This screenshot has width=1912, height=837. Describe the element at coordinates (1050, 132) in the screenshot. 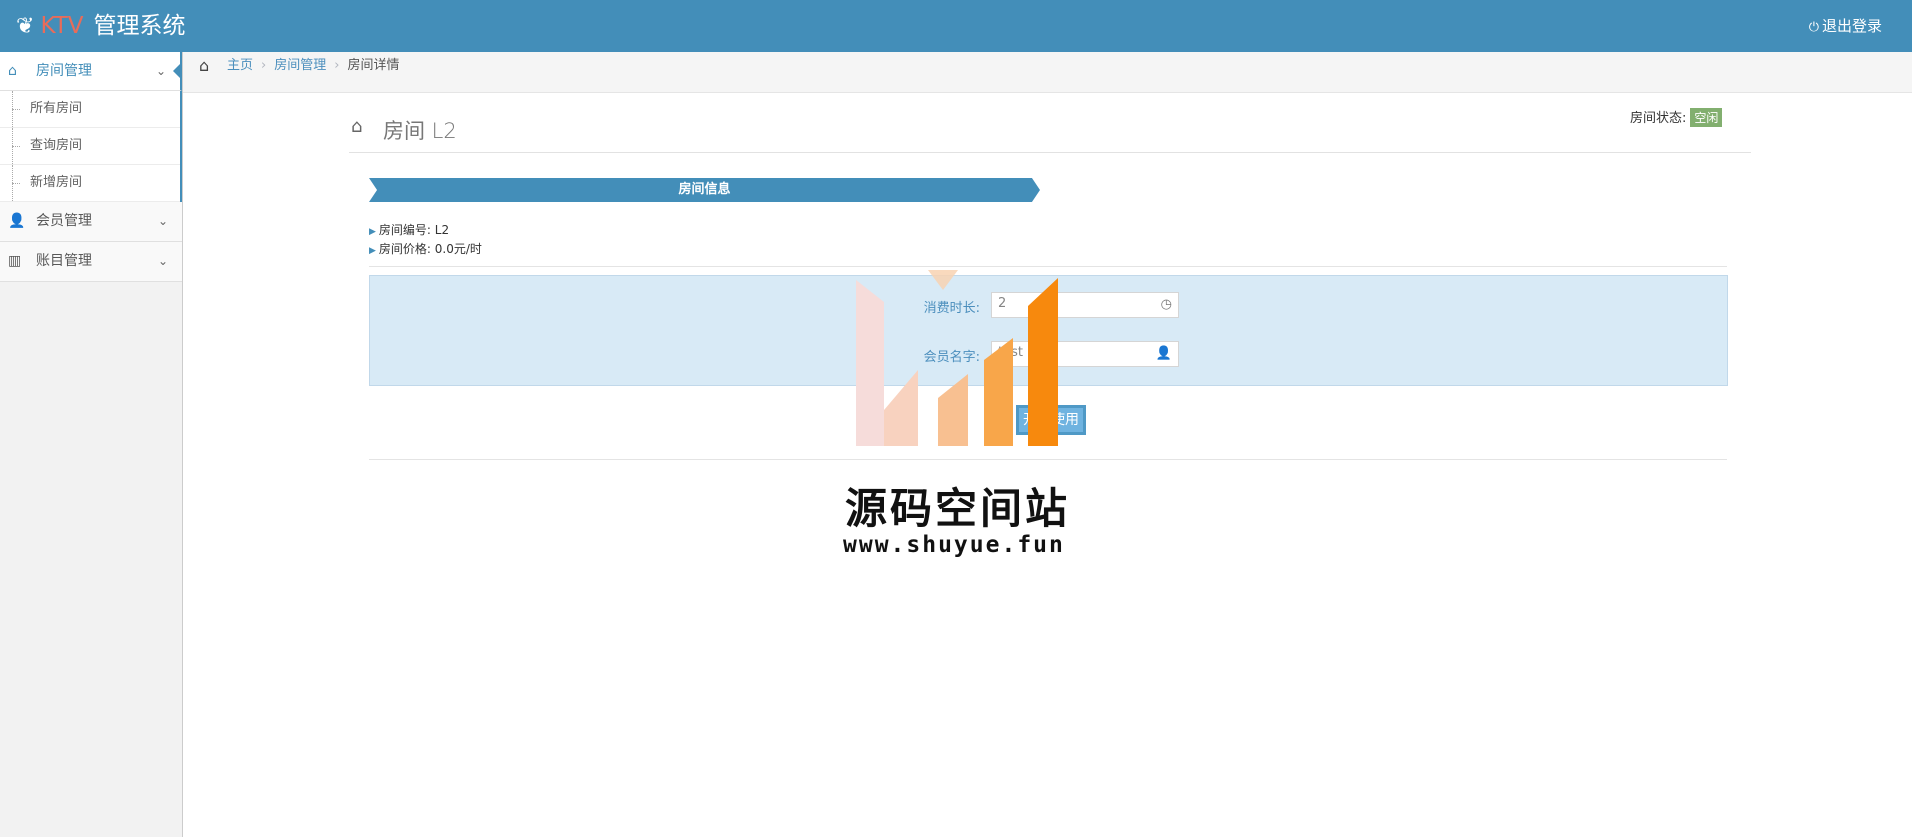

I see `page-header: ⌂ 房间 L2` at that location.